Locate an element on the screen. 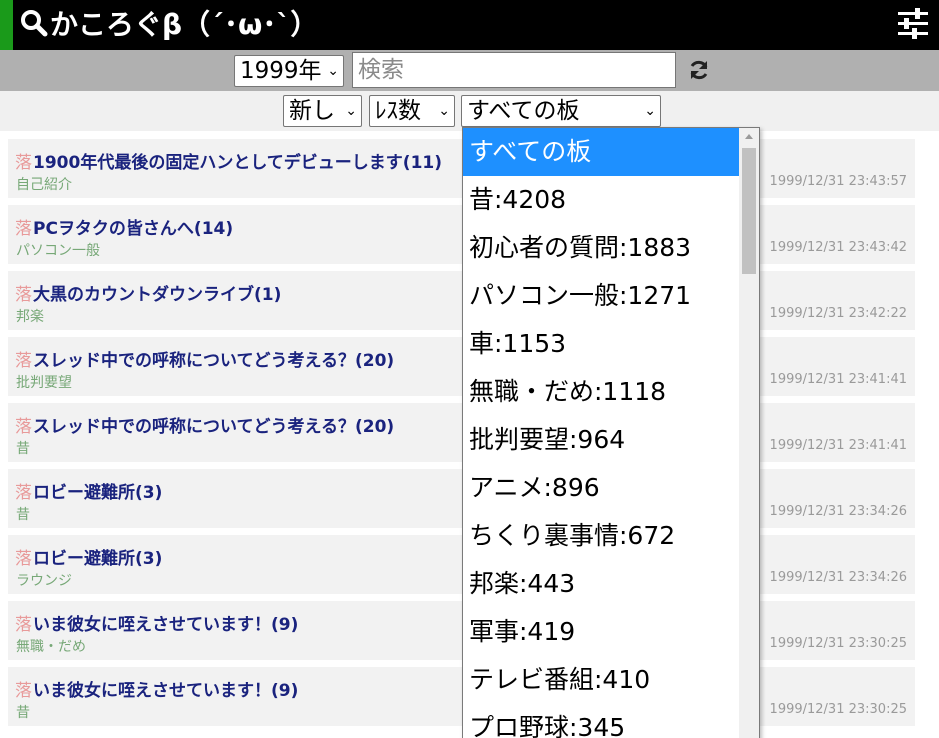 This screenshot has height=738, width=939. thread-timestamp: 1999/12/31 23:42:22 is located at coordinates (838, 313).